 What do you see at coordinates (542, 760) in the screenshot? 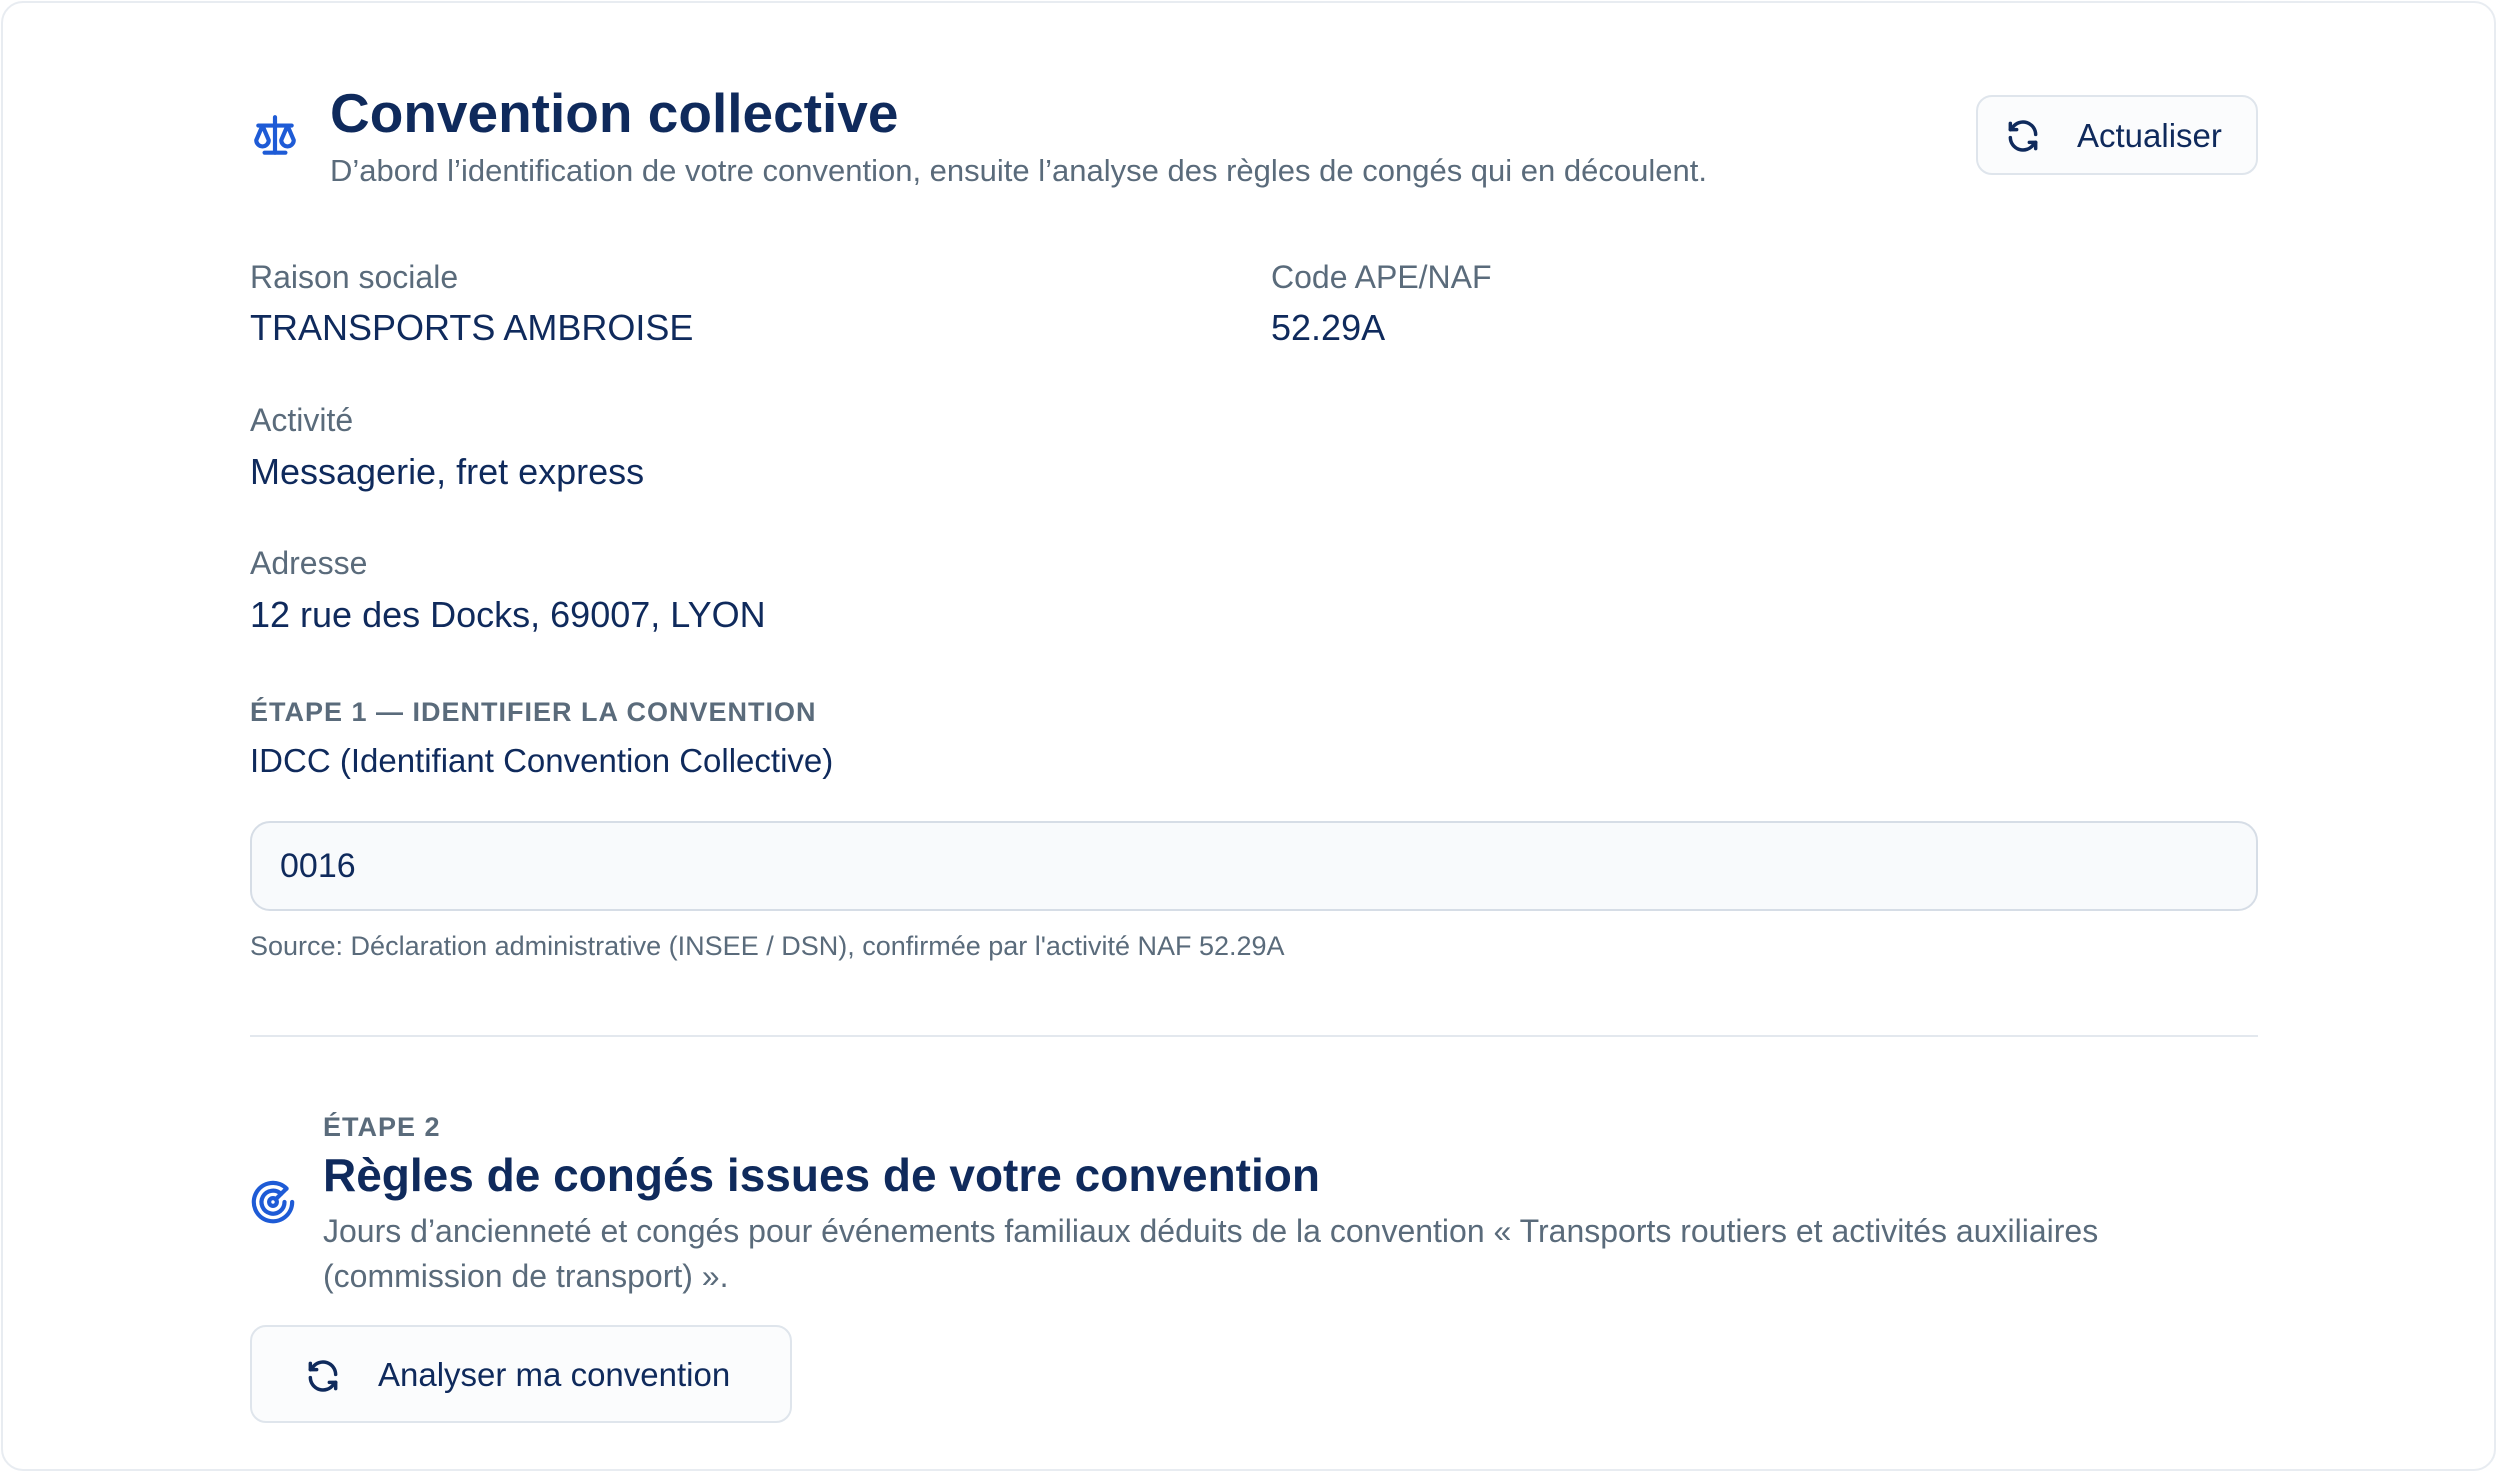
I see `idcc-field-label: IDCC (Identifiant Convention Collective)` at bounding box center [542, 760].